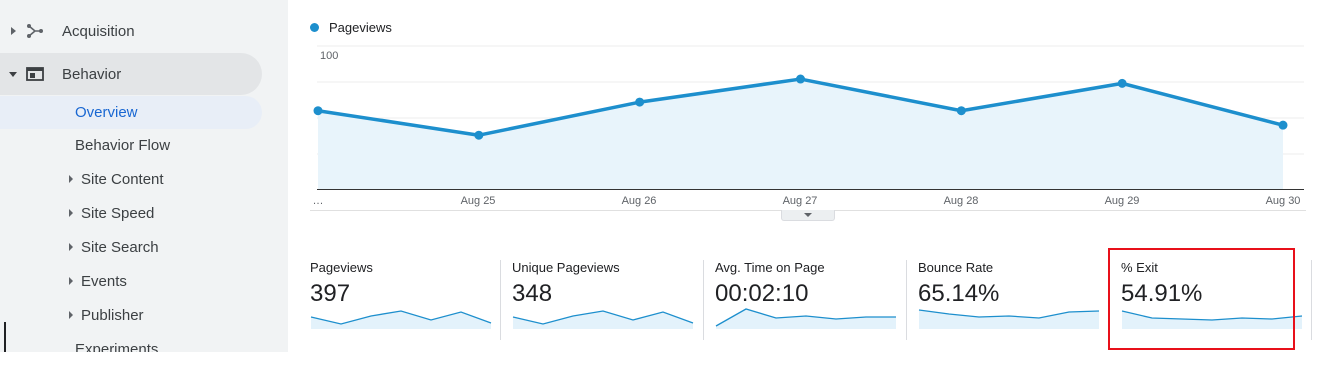 Image resolution: width=1328 pixels, height=378 pixels. I want to click on metric-card-pageviews: Pageviews 397, so click(405, 301).